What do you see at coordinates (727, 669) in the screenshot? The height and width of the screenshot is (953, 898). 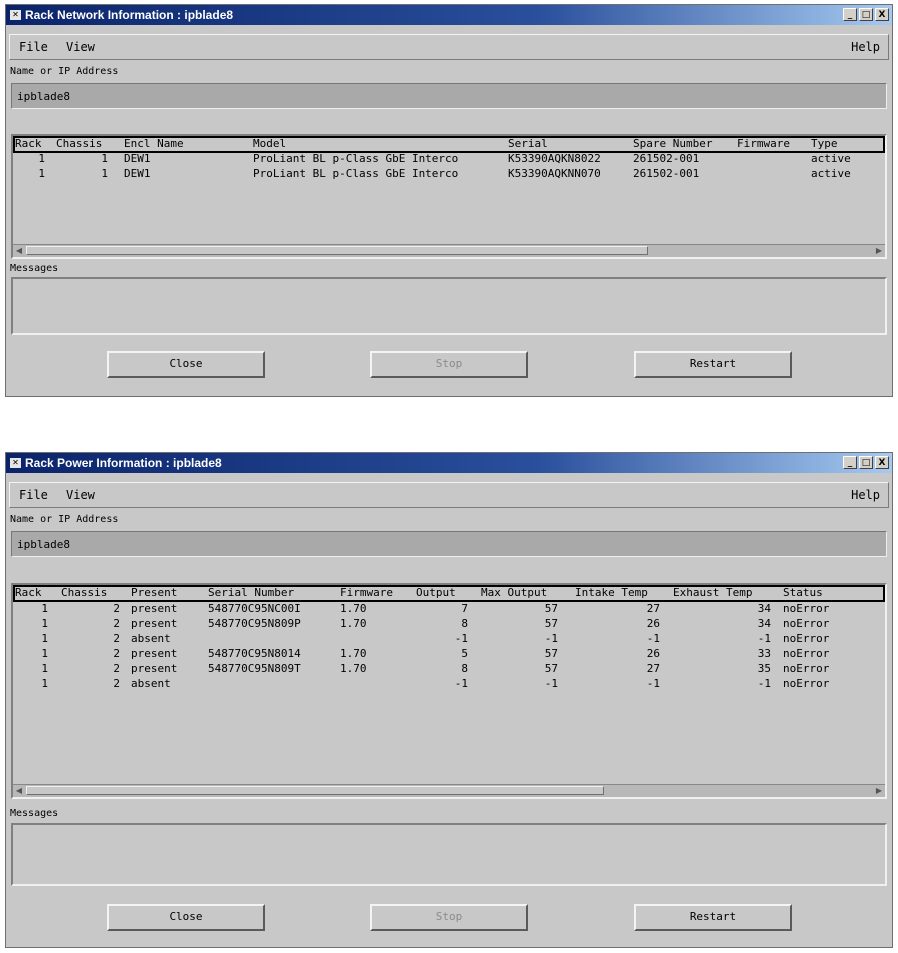 I see `table-cell: 35` at bounding box center [727, 669].